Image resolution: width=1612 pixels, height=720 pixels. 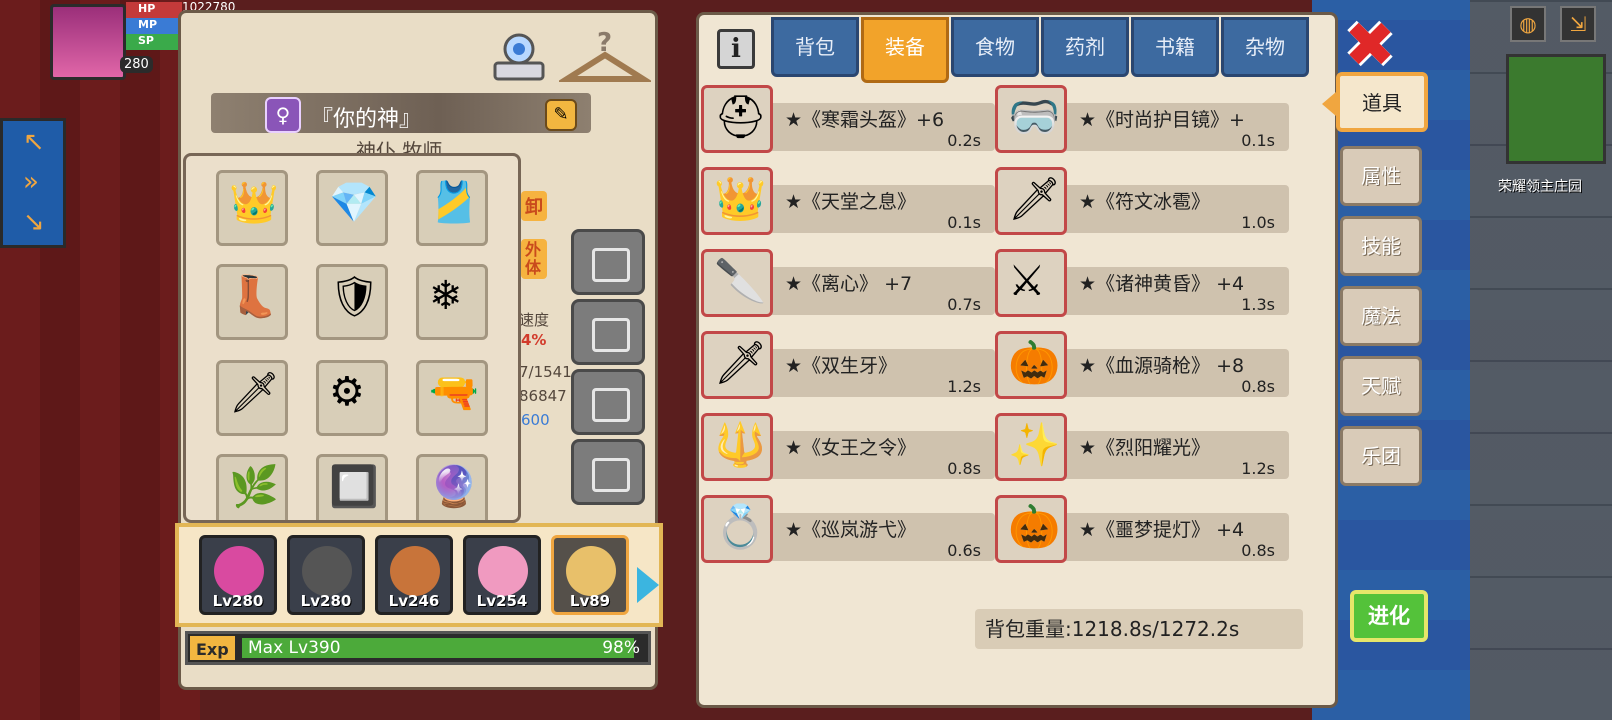 What do you see at coordinates (452, 398) in the screenshot?
I see `equip-slot: 🔫` at bounding box center [452, 398].